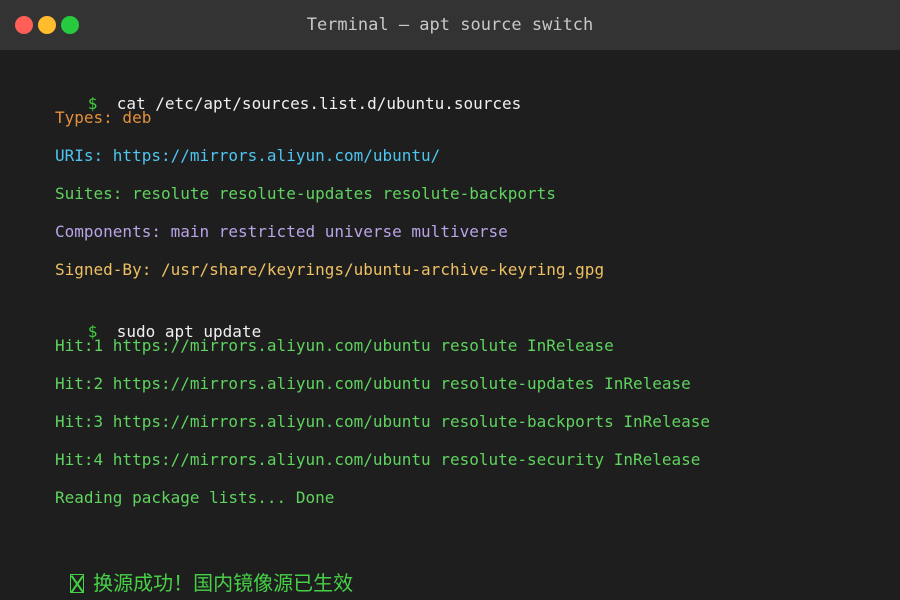 The width and height of the screenshot is (900, 600). I want to click on check-box-icon, so click(77, 583).